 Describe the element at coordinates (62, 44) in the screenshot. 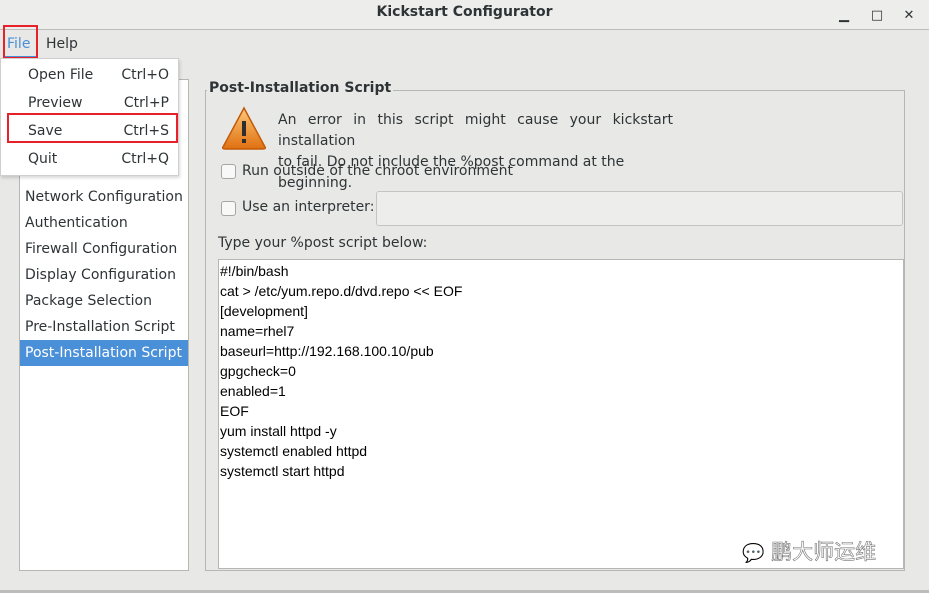

I see `menu-help: Help` at that location.